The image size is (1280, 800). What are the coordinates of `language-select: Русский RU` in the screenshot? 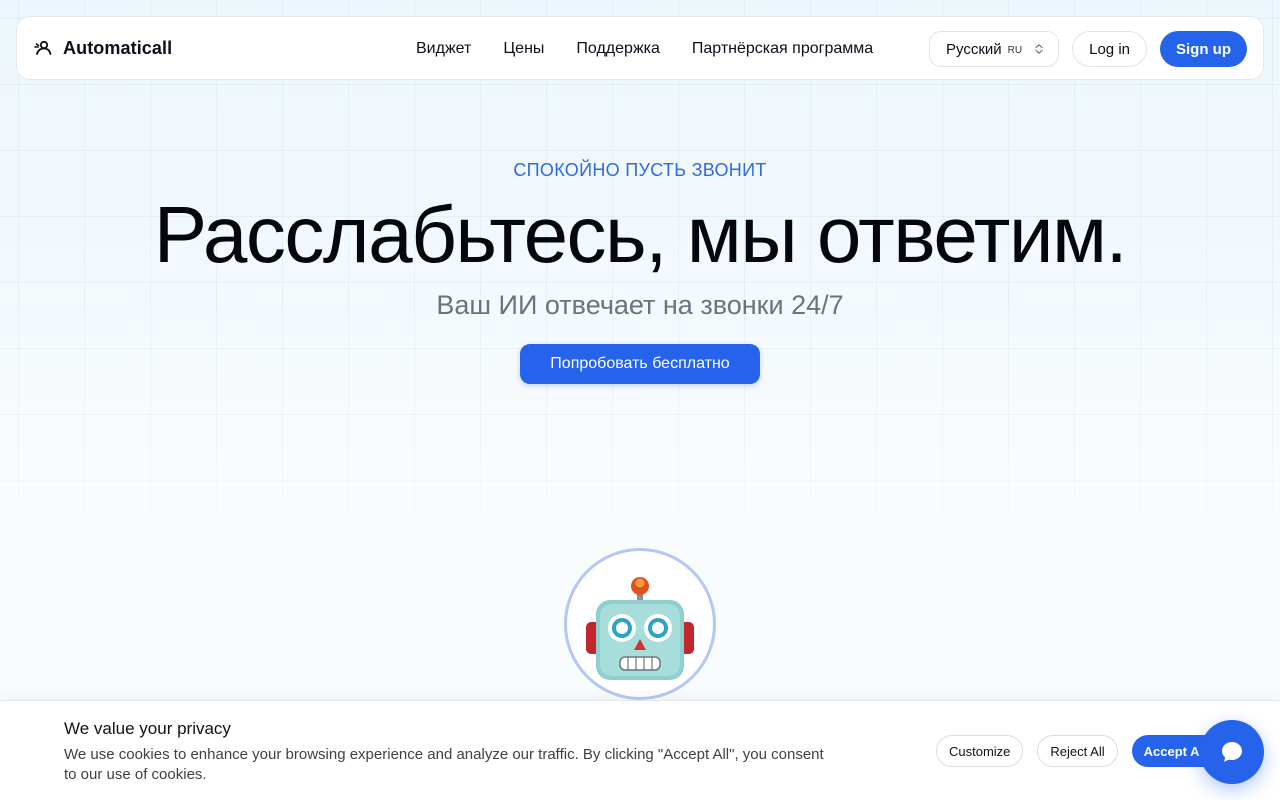 It's located at (994, 49).